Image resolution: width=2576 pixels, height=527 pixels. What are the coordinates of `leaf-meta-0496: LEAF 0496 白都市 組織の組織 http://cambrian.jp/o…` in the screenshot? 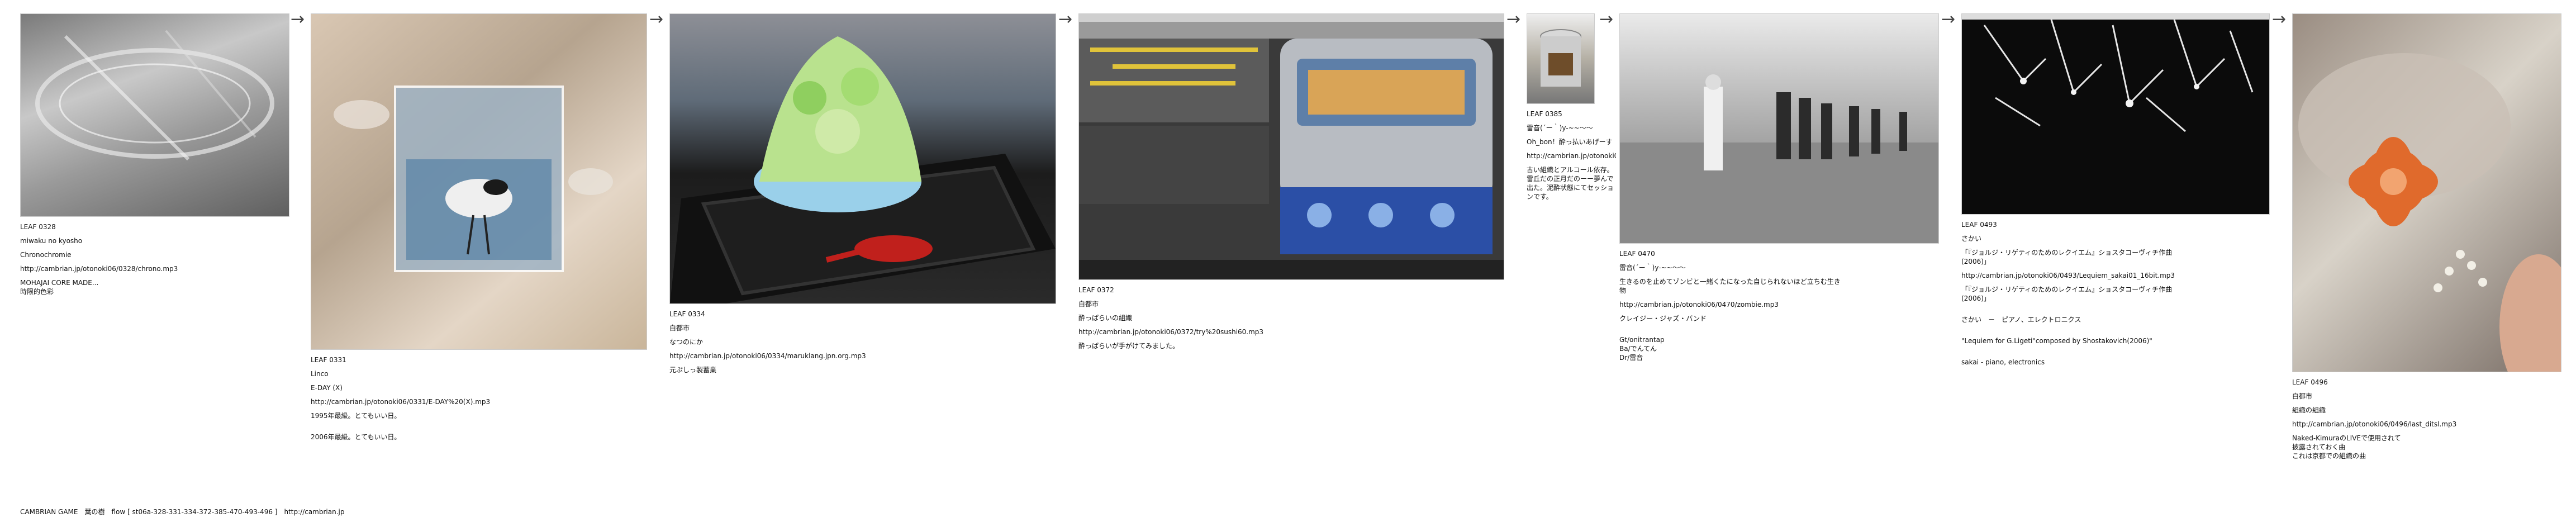 It's located at (2409, 422).